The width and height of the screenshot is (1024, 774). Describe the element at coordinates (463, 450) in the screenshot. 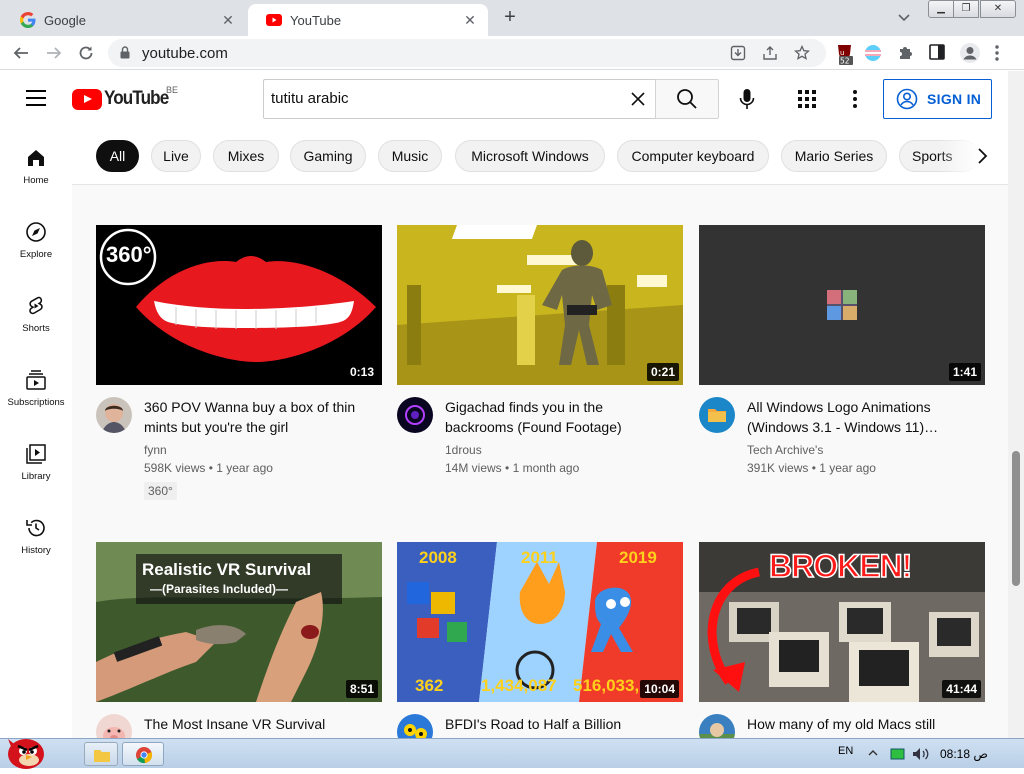

I see `channel-name: 1drous` at that location.